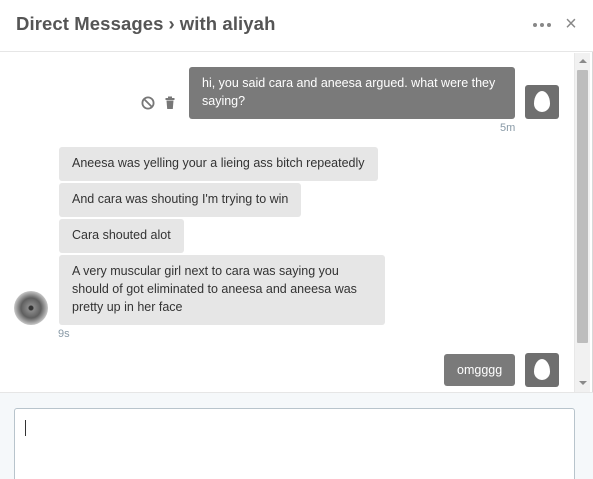 This screenshot has width=593, height=479. What do you see at coordinates (294, 443) in the screenshot?
I see `message-input` at bounding box center [294, 443].